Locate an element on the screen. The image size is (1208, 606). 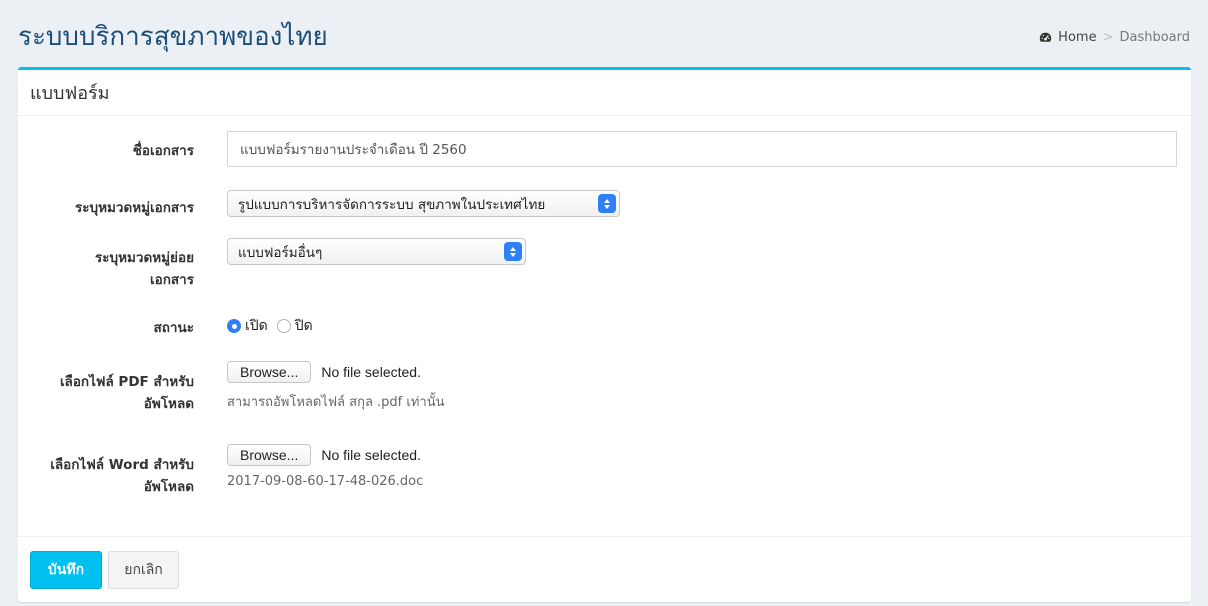
status-radio-group: เปิด ปิด is located at coordinates (274, 326).